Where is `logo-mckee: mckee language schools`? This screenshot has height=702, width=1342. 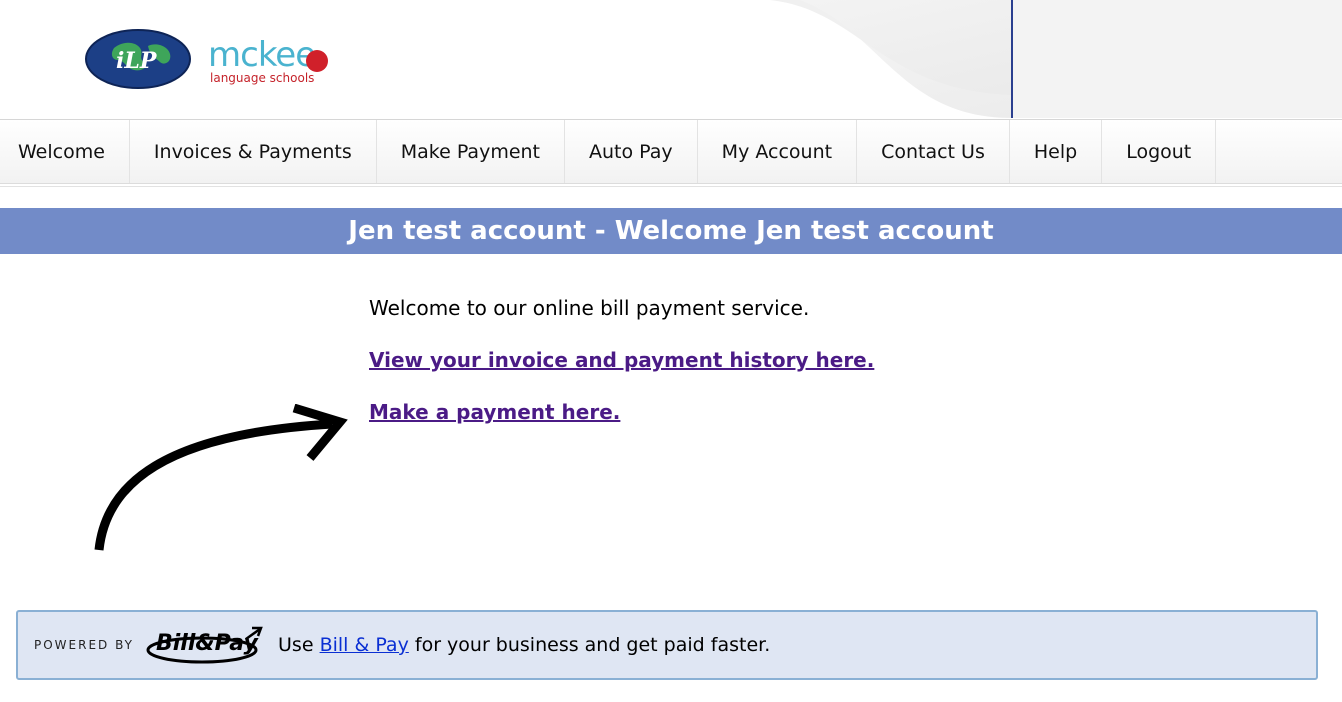 logo-mckee: mckee language schools is located at coordinates (274, 58).